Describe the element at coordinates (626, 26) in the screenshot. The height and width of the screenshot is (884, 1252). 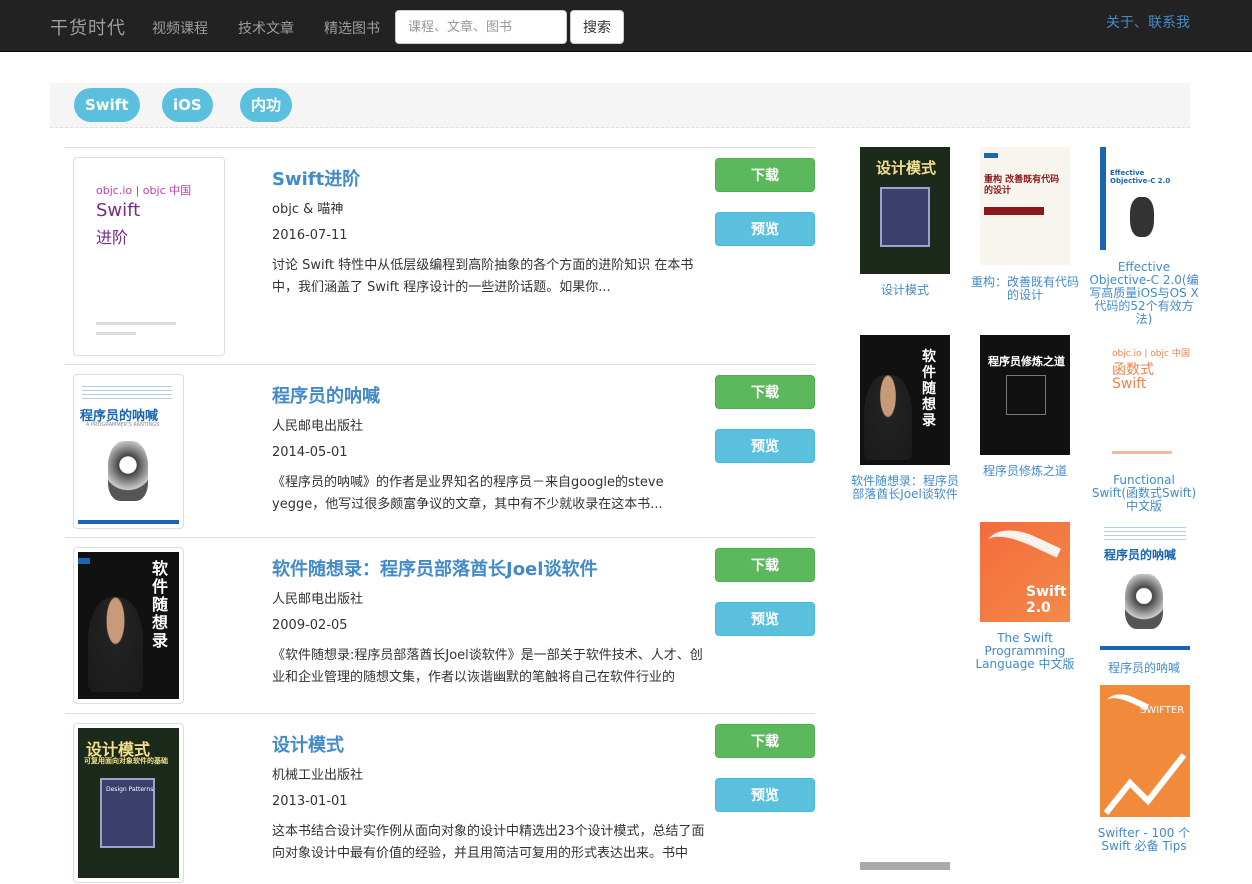
I see `top-navbar: 干货时代 视频课程 技术文章 精选图书 搜索 关于、联系我` at that location.